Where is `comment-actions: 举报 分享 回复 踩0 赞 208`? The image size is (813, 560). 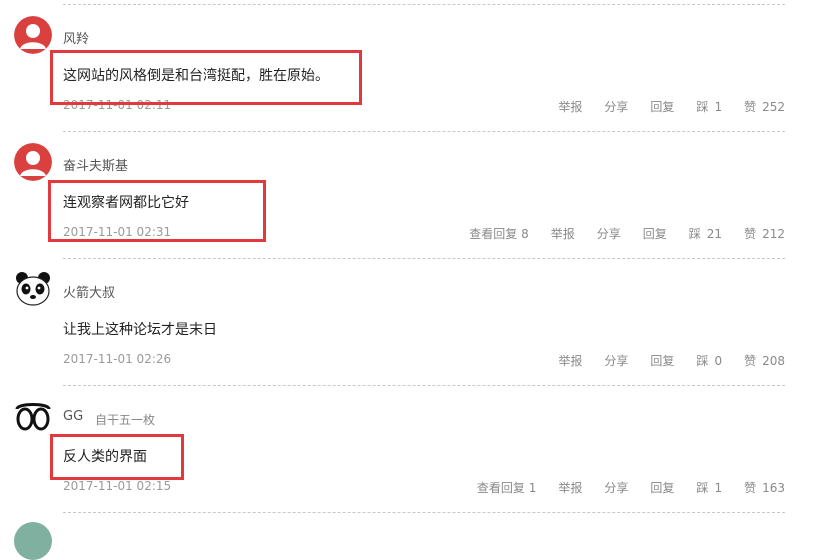
comment-actions: 举报 分享 回复 踩0 赞 208 is located at coordinates (660, 360).